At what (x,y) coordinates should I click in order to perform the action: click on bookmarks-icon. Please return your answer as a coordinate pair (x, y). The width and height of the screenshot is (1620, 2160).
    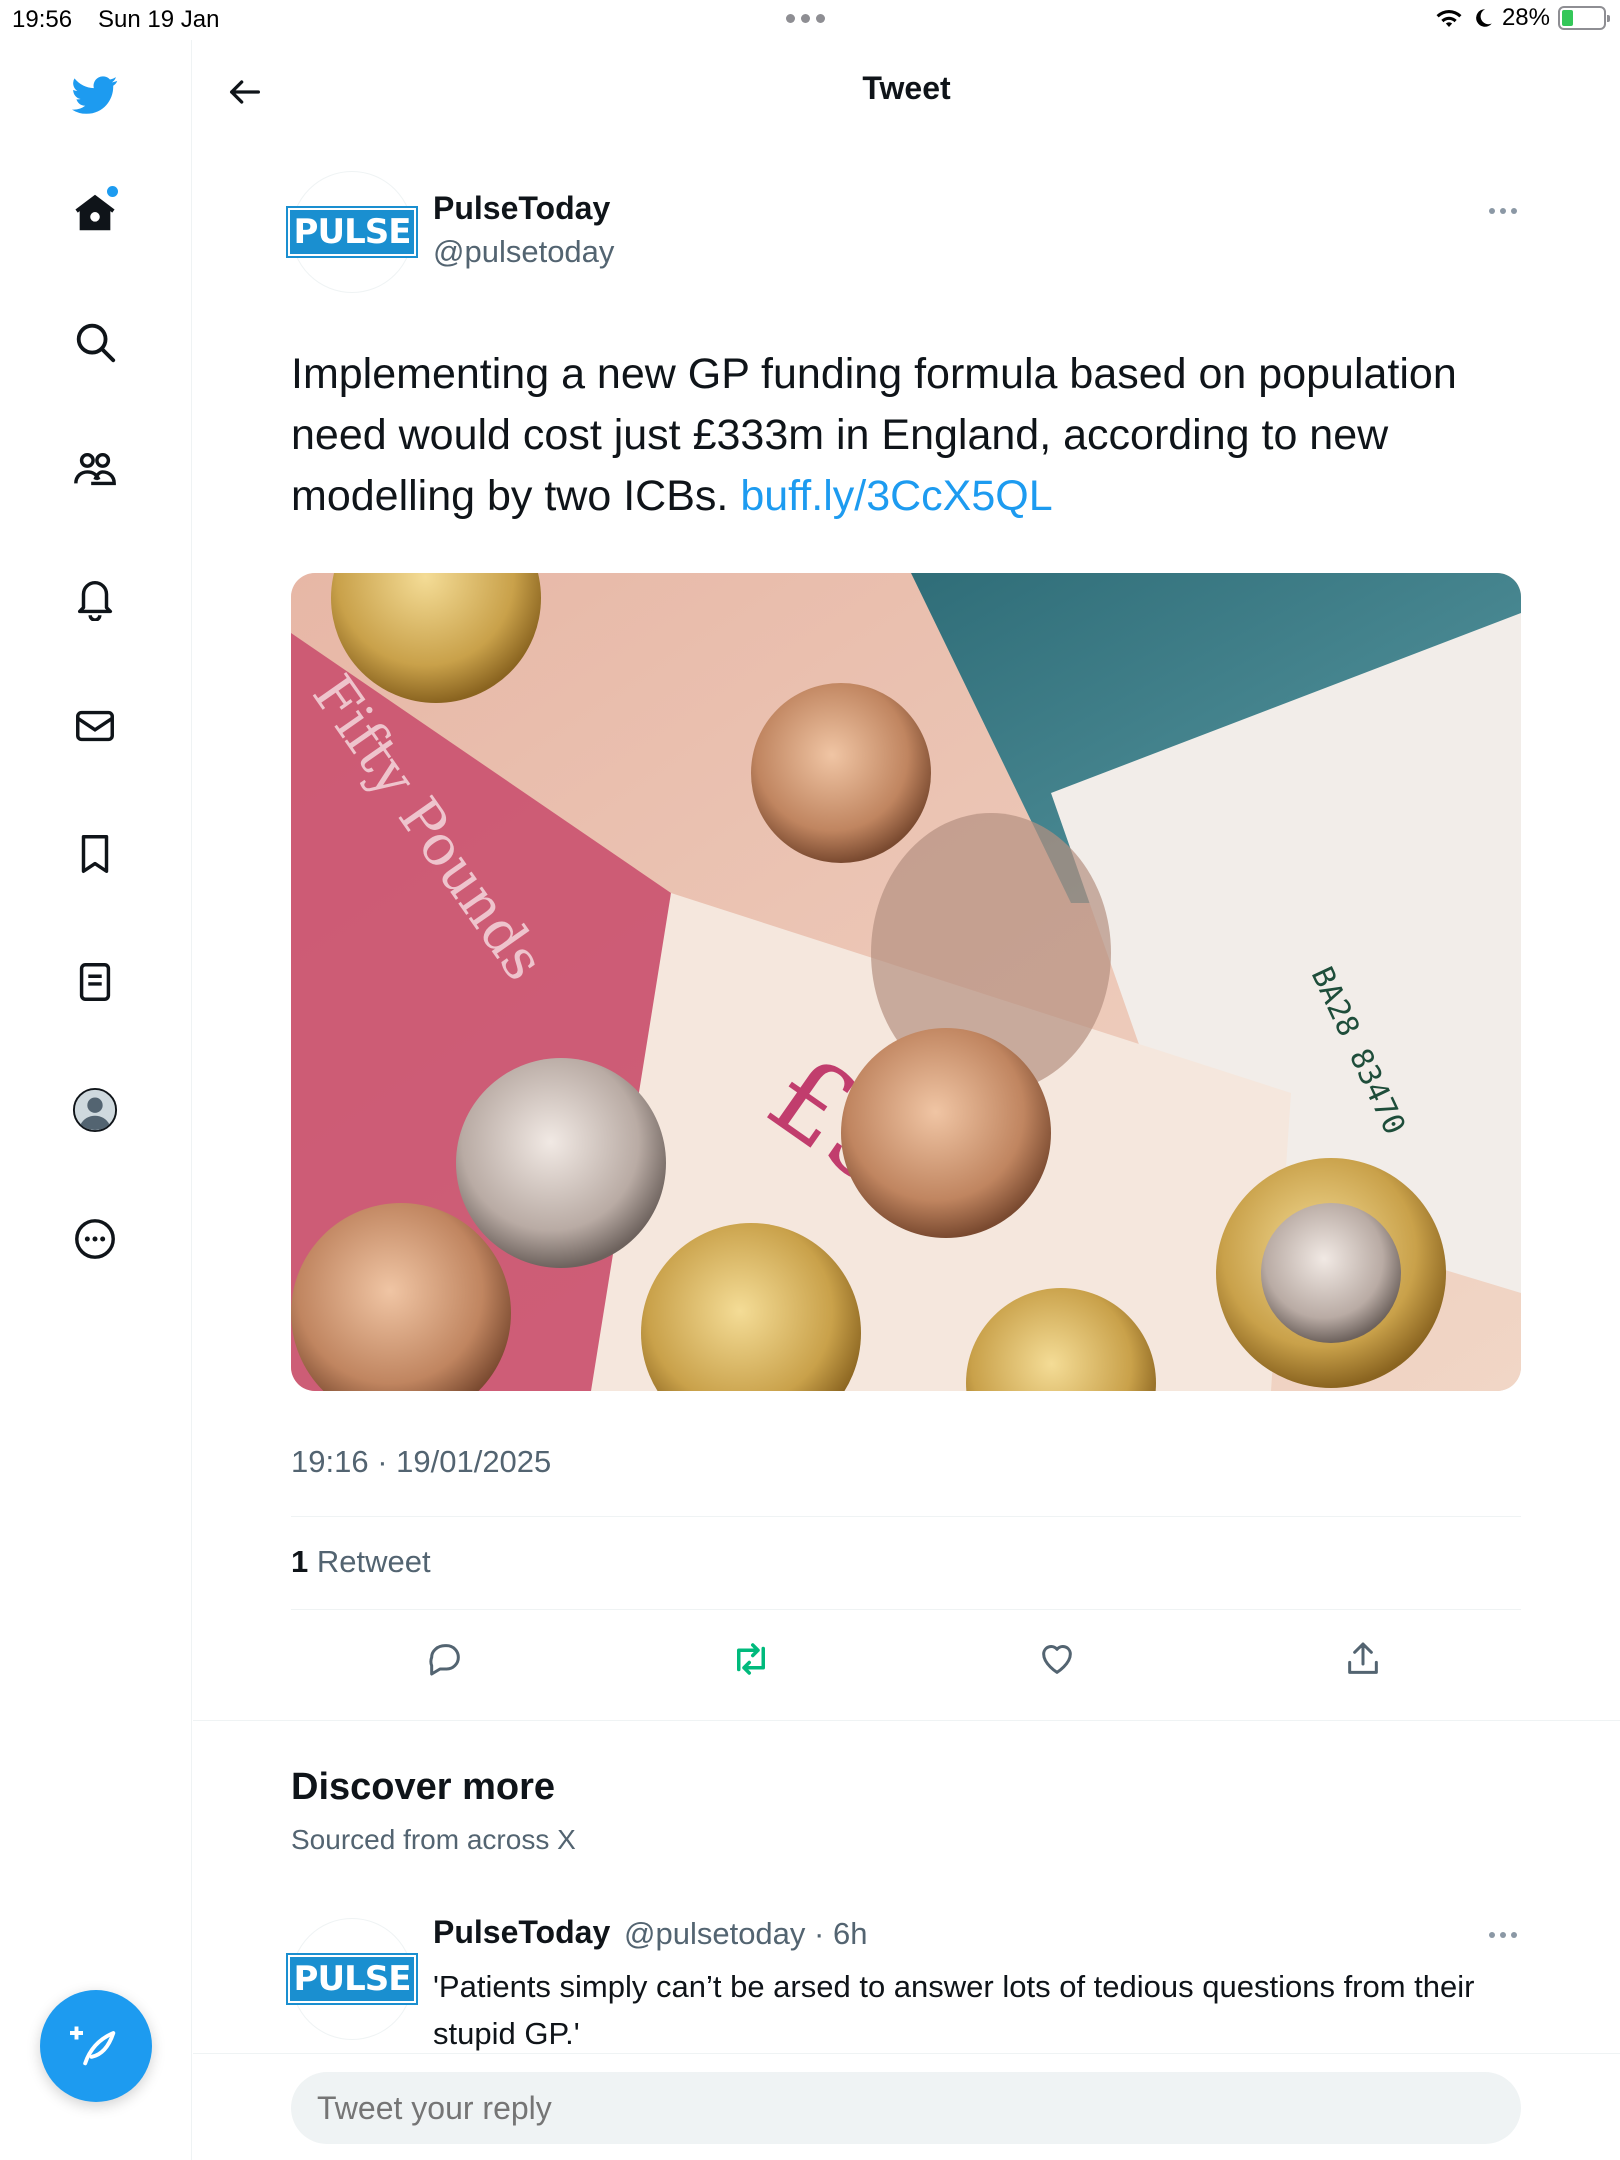
    Looking at the image, I should click on (95, 854).